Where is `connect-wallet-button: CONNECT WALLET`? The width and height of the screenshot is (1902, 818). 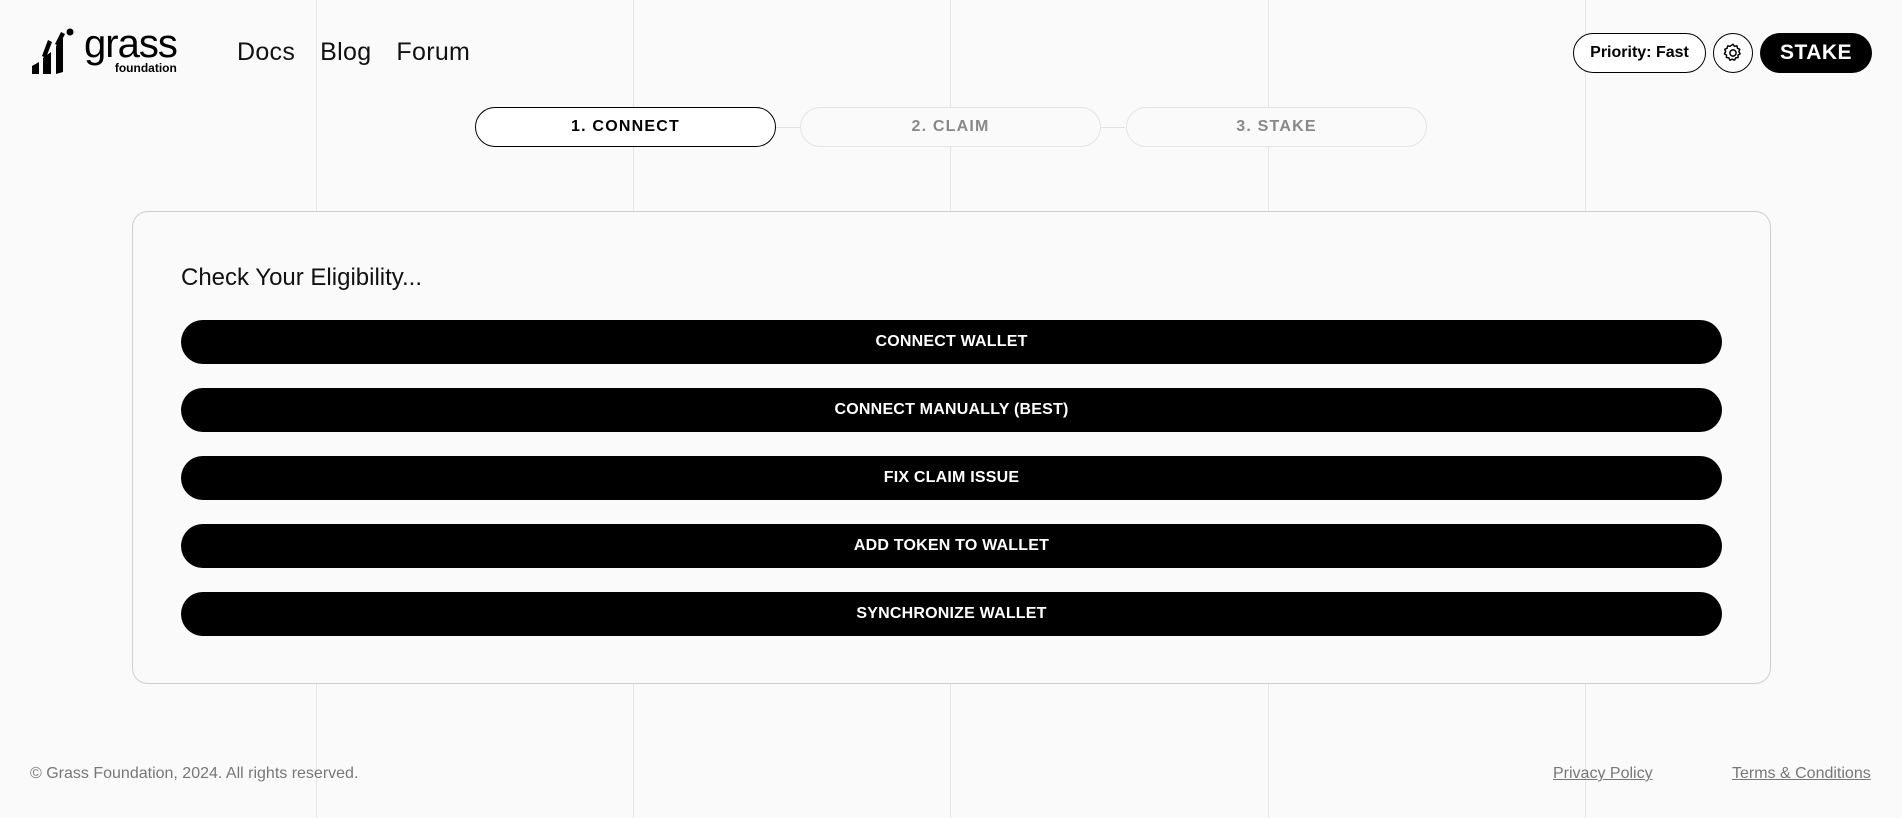
connect-wallet-button: CONNECT WALLET is located at coordinates (951, 342).